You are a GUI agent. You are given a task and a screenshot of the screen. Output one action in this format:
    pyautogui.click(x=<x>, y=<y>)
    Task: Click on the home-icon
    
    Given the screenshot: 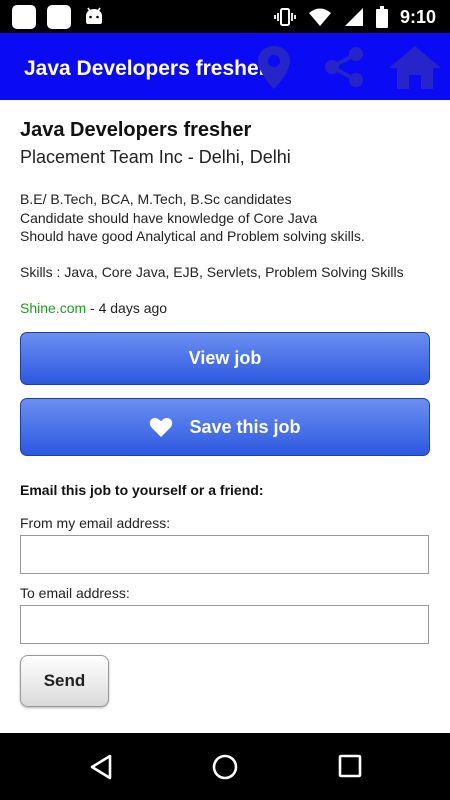 What is the action you would take?
    pyautogui.click(x=415, y=67)
    